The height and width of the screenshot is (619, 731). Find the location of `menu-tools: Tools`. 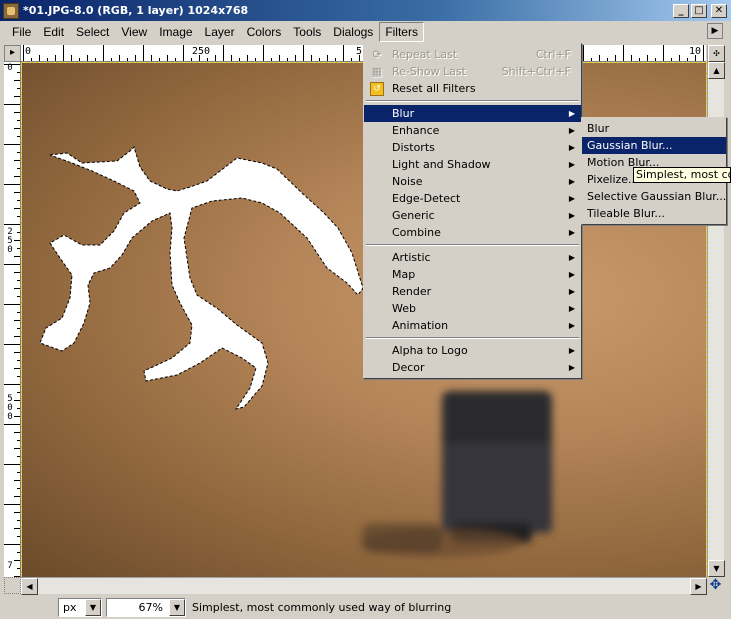

menu-tools: Tools is located at coordinates (307, 32).